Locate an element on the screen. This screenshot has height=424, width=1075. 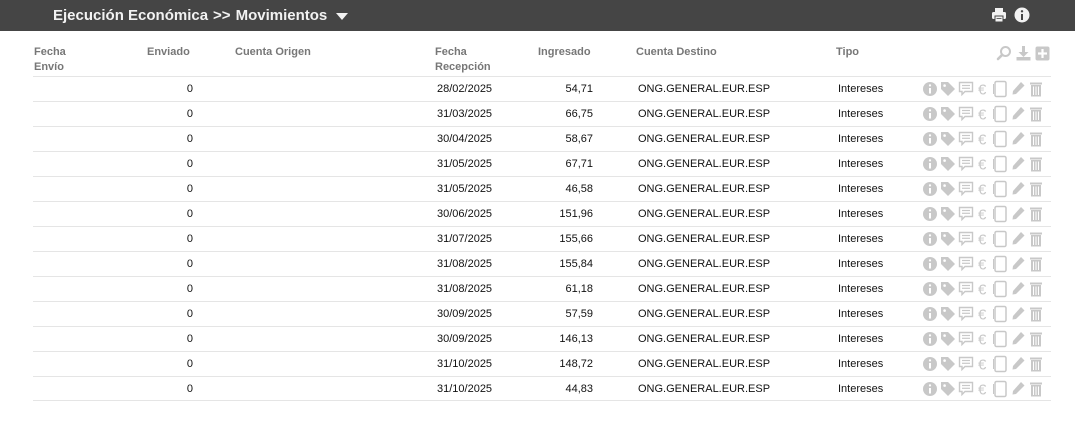
page-title-dropdown: Ejecución Económica >> Movimientos is located at coordinates (201, 15).